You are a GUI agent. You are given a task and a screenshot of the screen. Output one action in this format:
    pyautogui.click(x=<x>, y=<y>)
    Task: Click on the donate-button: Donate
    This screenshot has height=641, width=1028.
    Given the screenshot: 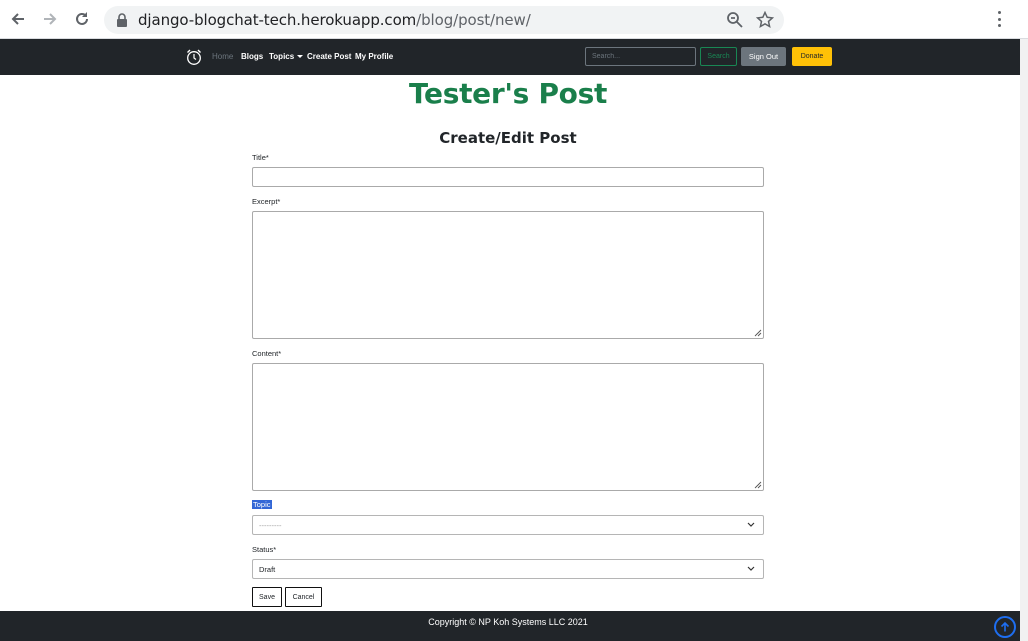 What is the action you would take?
    pyautogui.click(x=812, y=56)
    